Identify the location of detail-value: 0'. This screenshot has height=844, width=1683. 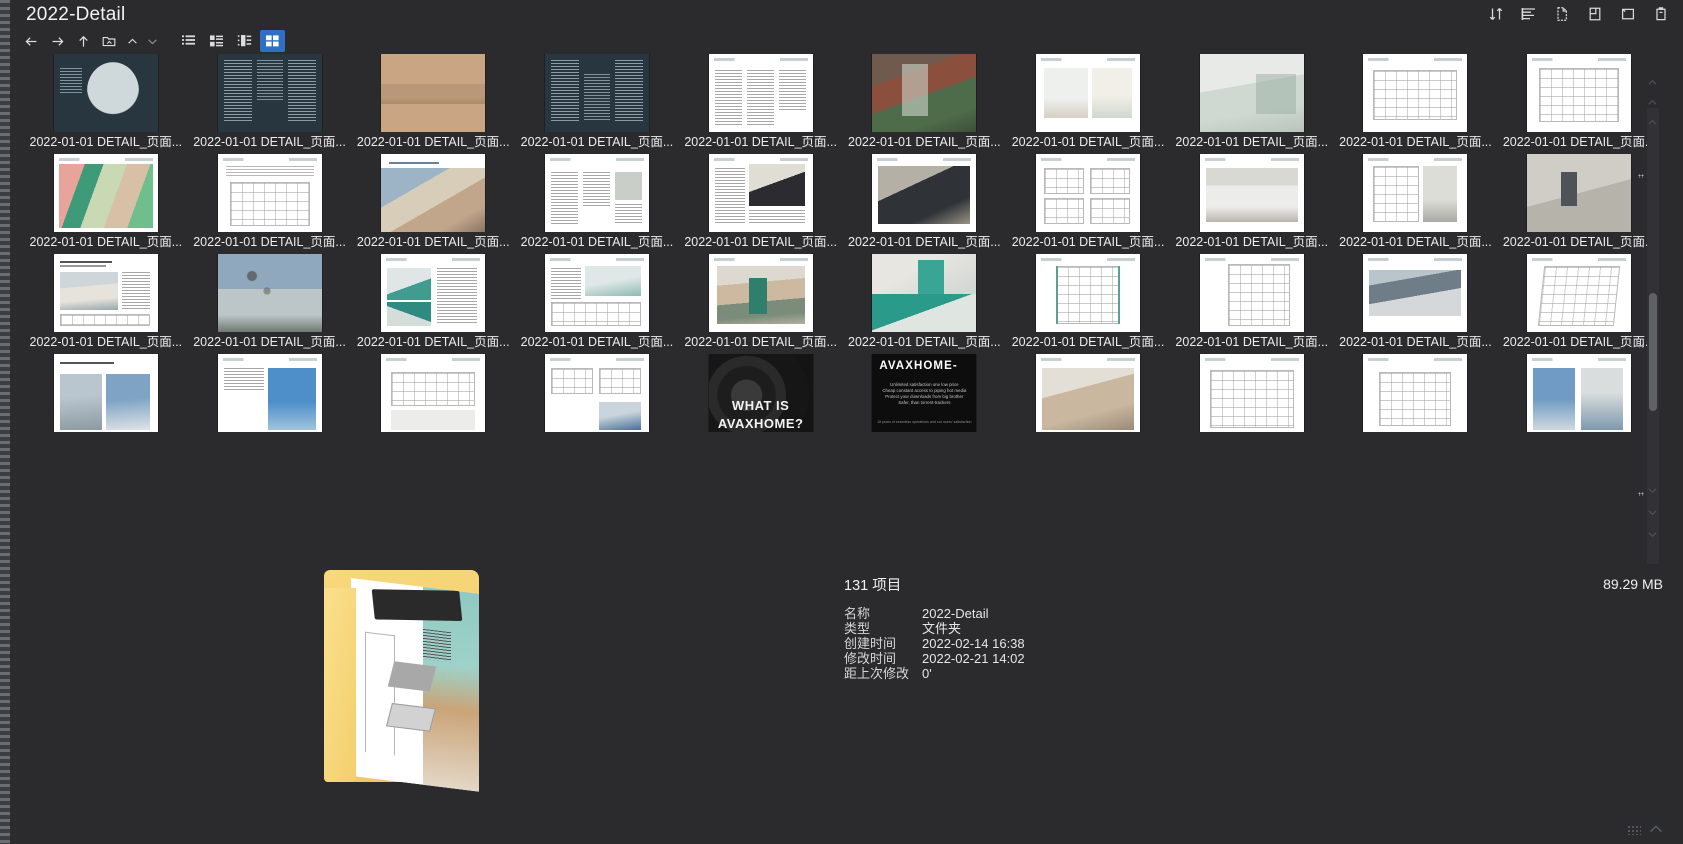
(927, 673).